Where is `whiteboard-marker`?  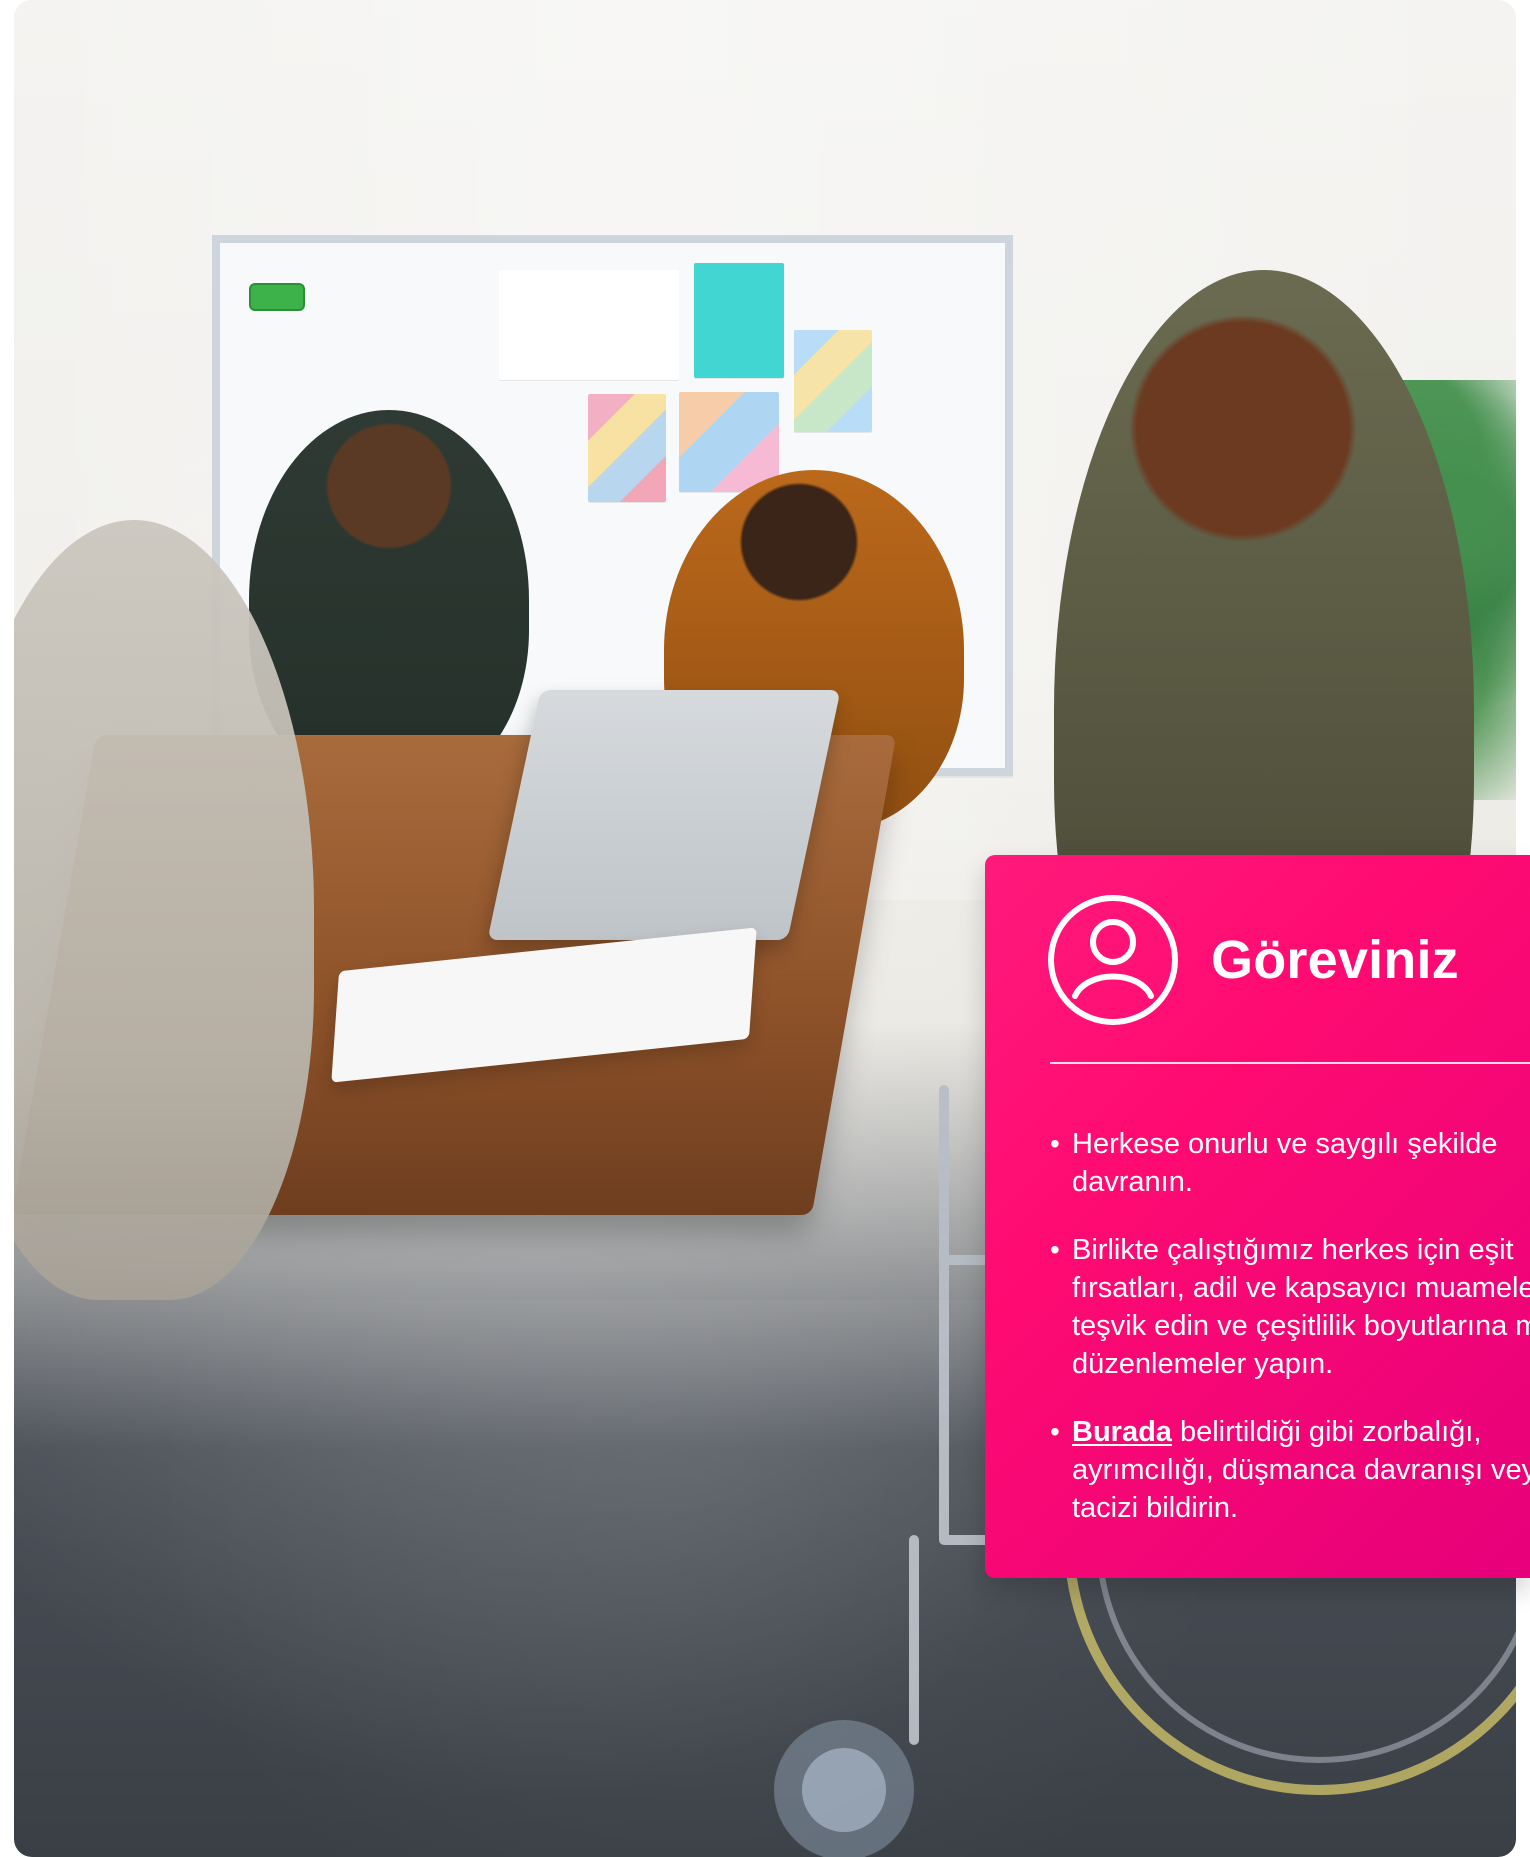
whiteboard-marker is located at coordinates (277, 297).